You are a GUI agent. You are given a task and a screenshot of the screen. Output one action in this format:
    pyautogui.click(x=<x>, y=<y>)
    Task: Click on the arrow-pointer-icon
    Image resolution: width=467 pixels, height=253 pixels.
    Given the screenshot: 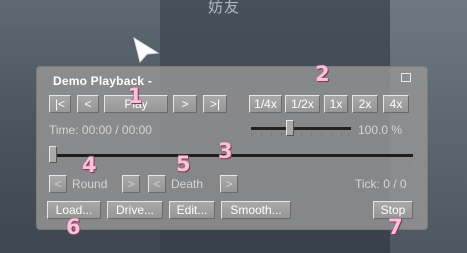 What is the action you would take?
    pyautogui.click(x=146, y=50)
    